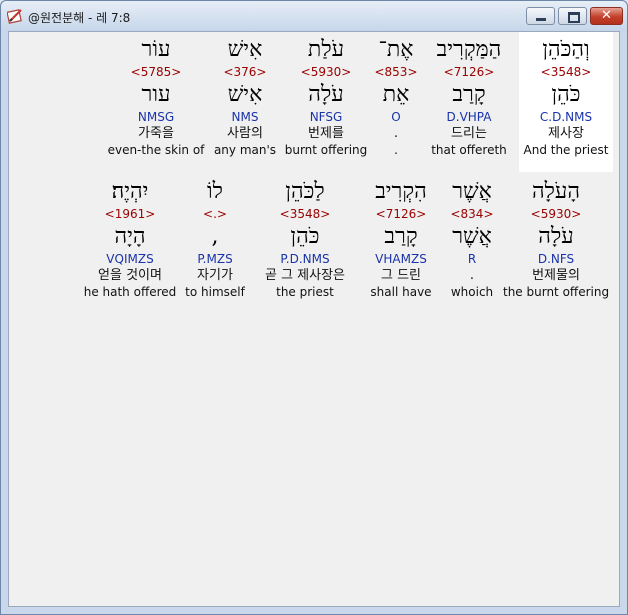 Image resolution: width=628 pixels, height=615 pixels. What do you see at coordinates (245, 72) in the screenshot?
I see `strong-number: <376>` at bounding box center [245, 72].